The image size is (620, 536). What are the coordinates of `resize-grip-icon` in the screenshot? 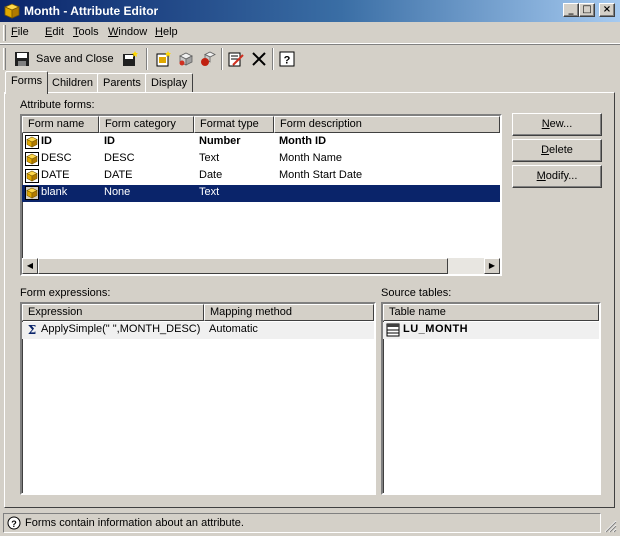 It's located at (610, 526).